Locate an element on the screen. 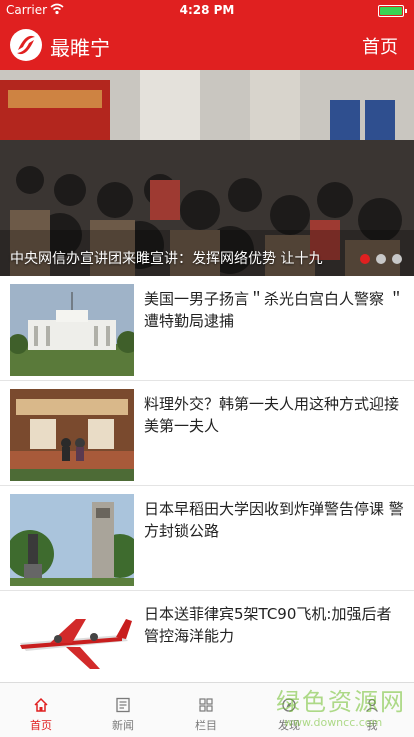 Image resolution: width=414 pixels, height=737 pixels. app-title: 最睢宁 is located at coordinates (80, 48).